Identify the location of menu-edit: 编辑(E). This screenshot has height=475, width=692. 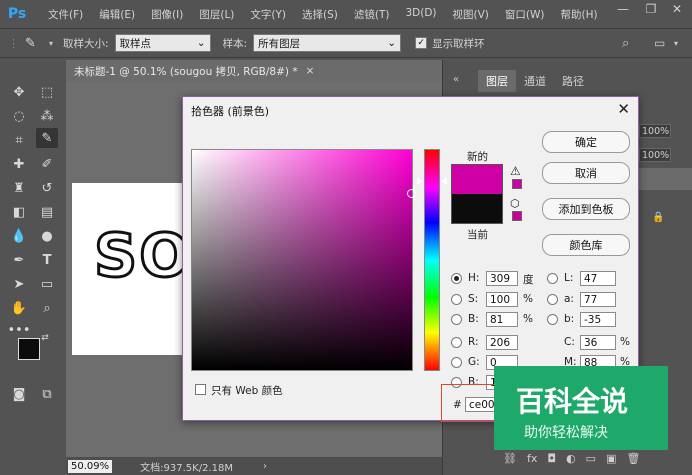
(117, 14).